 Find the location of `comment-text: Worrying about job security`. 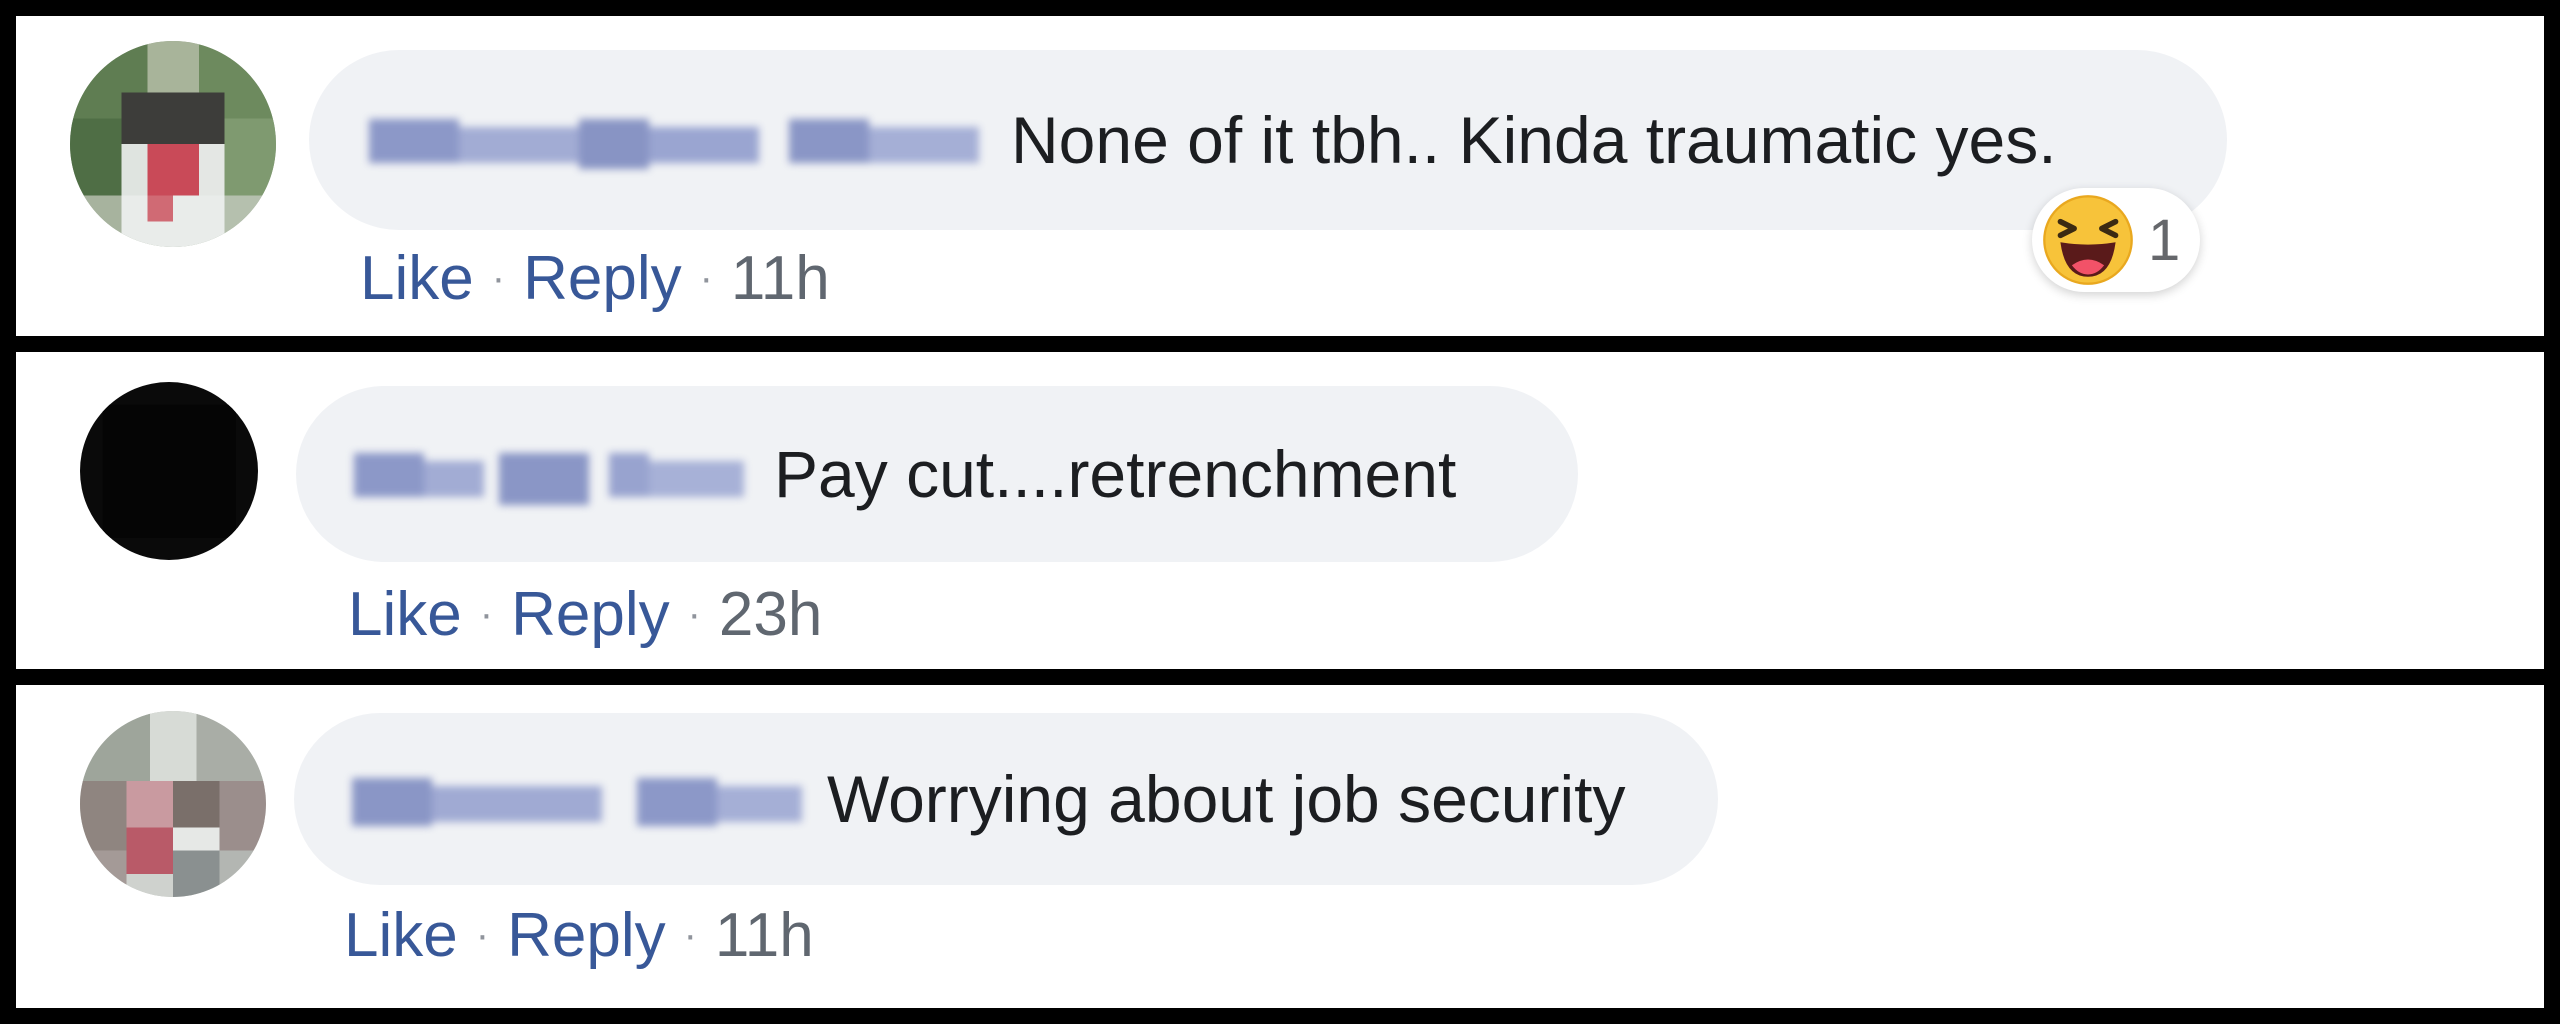

comment-text: Worrying about job security is located at coordinates (1226, 799).